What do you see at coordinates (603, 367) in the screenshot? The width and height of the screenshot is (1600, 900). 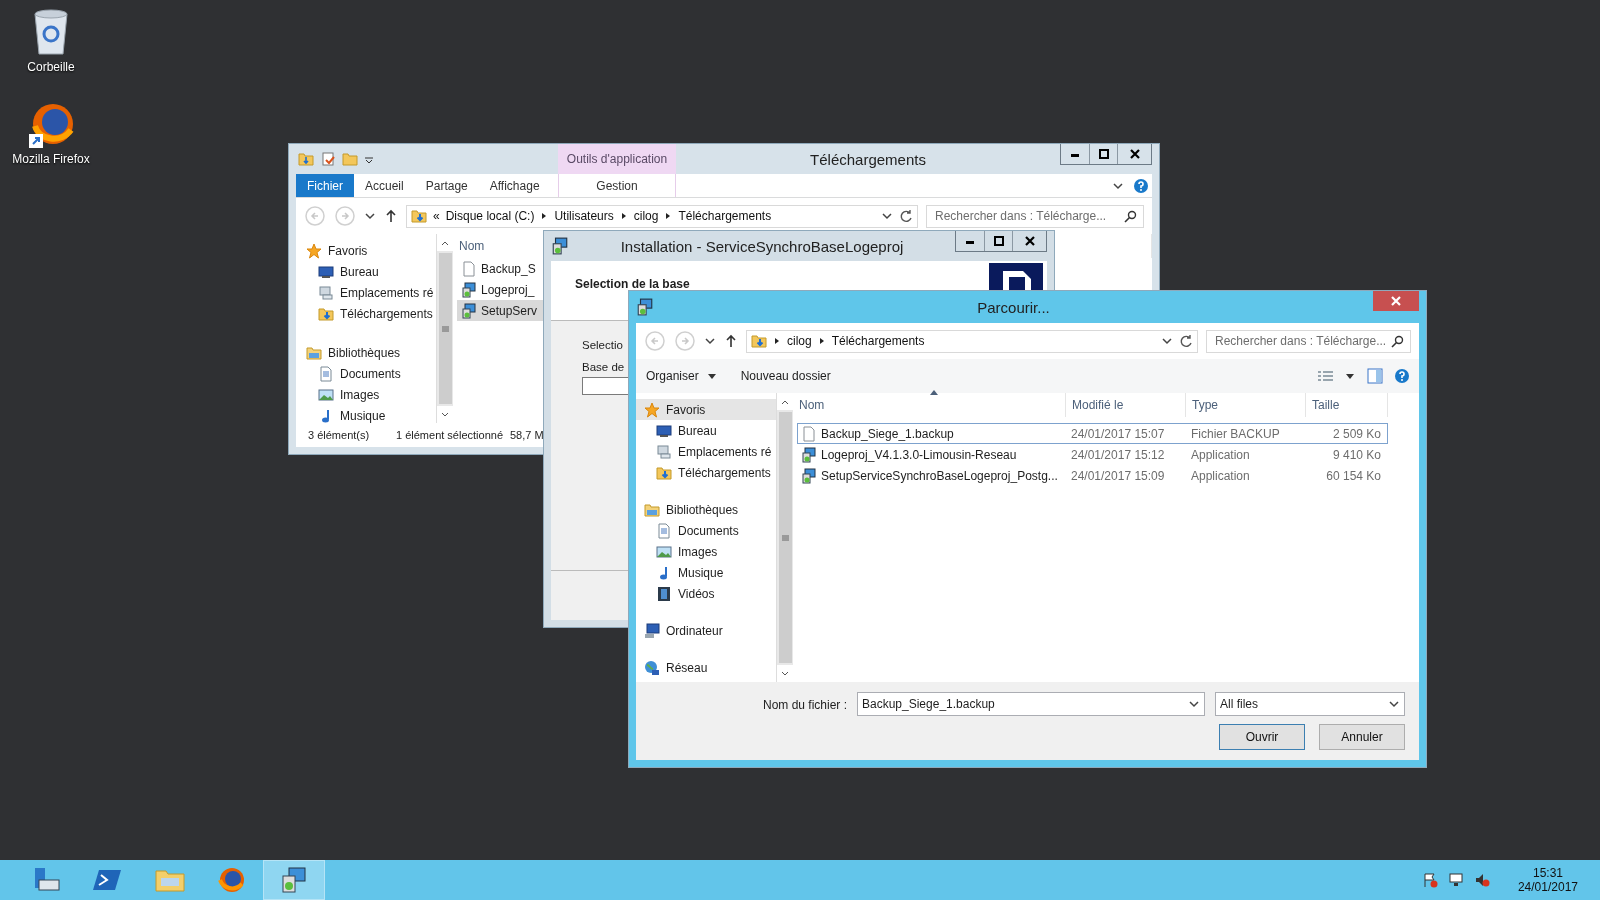 I see `field-label: Base de` at bounding box center [603, 367].